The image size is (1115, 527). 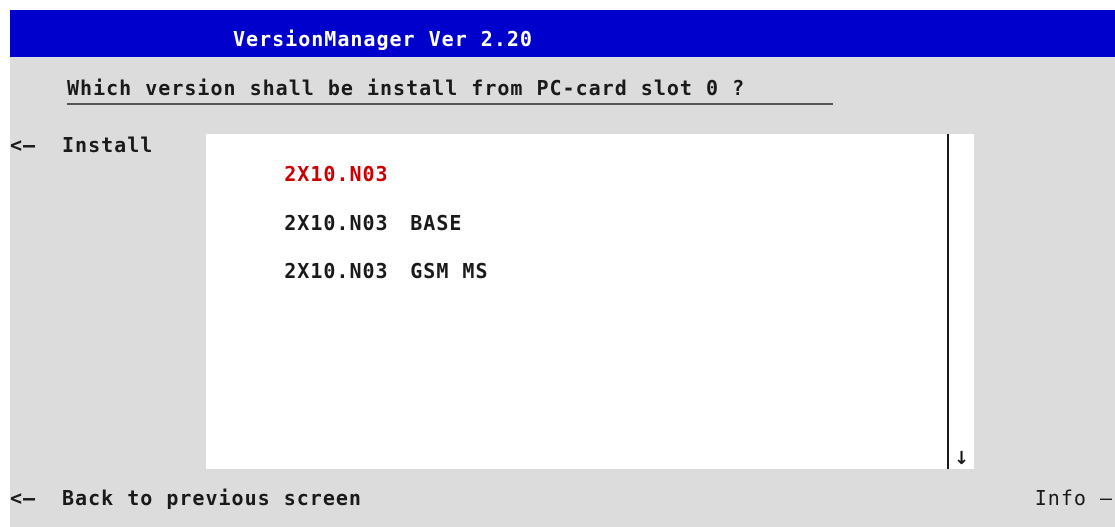 I want to click on scrollbar, so click(x=948, y=301).